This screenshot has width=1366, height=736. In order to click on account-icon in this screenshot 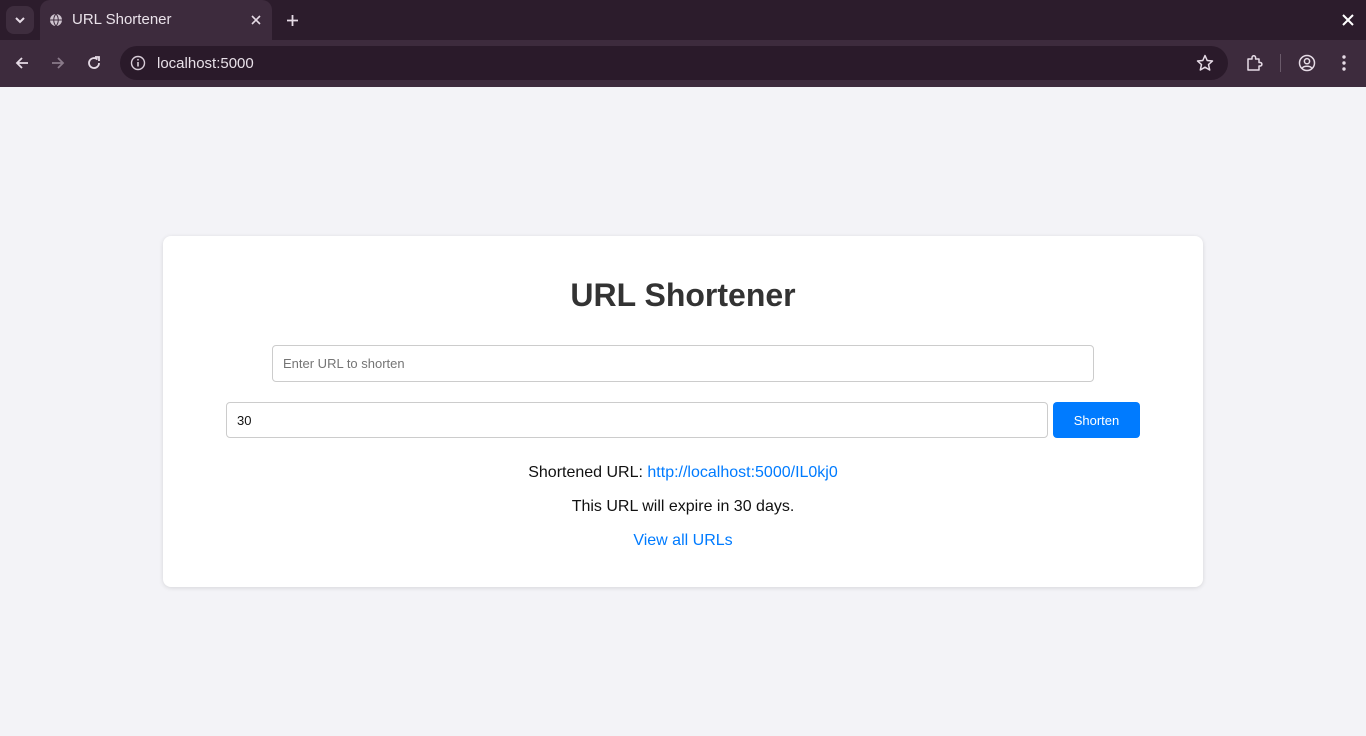, I will do `click(1307, 63)`.